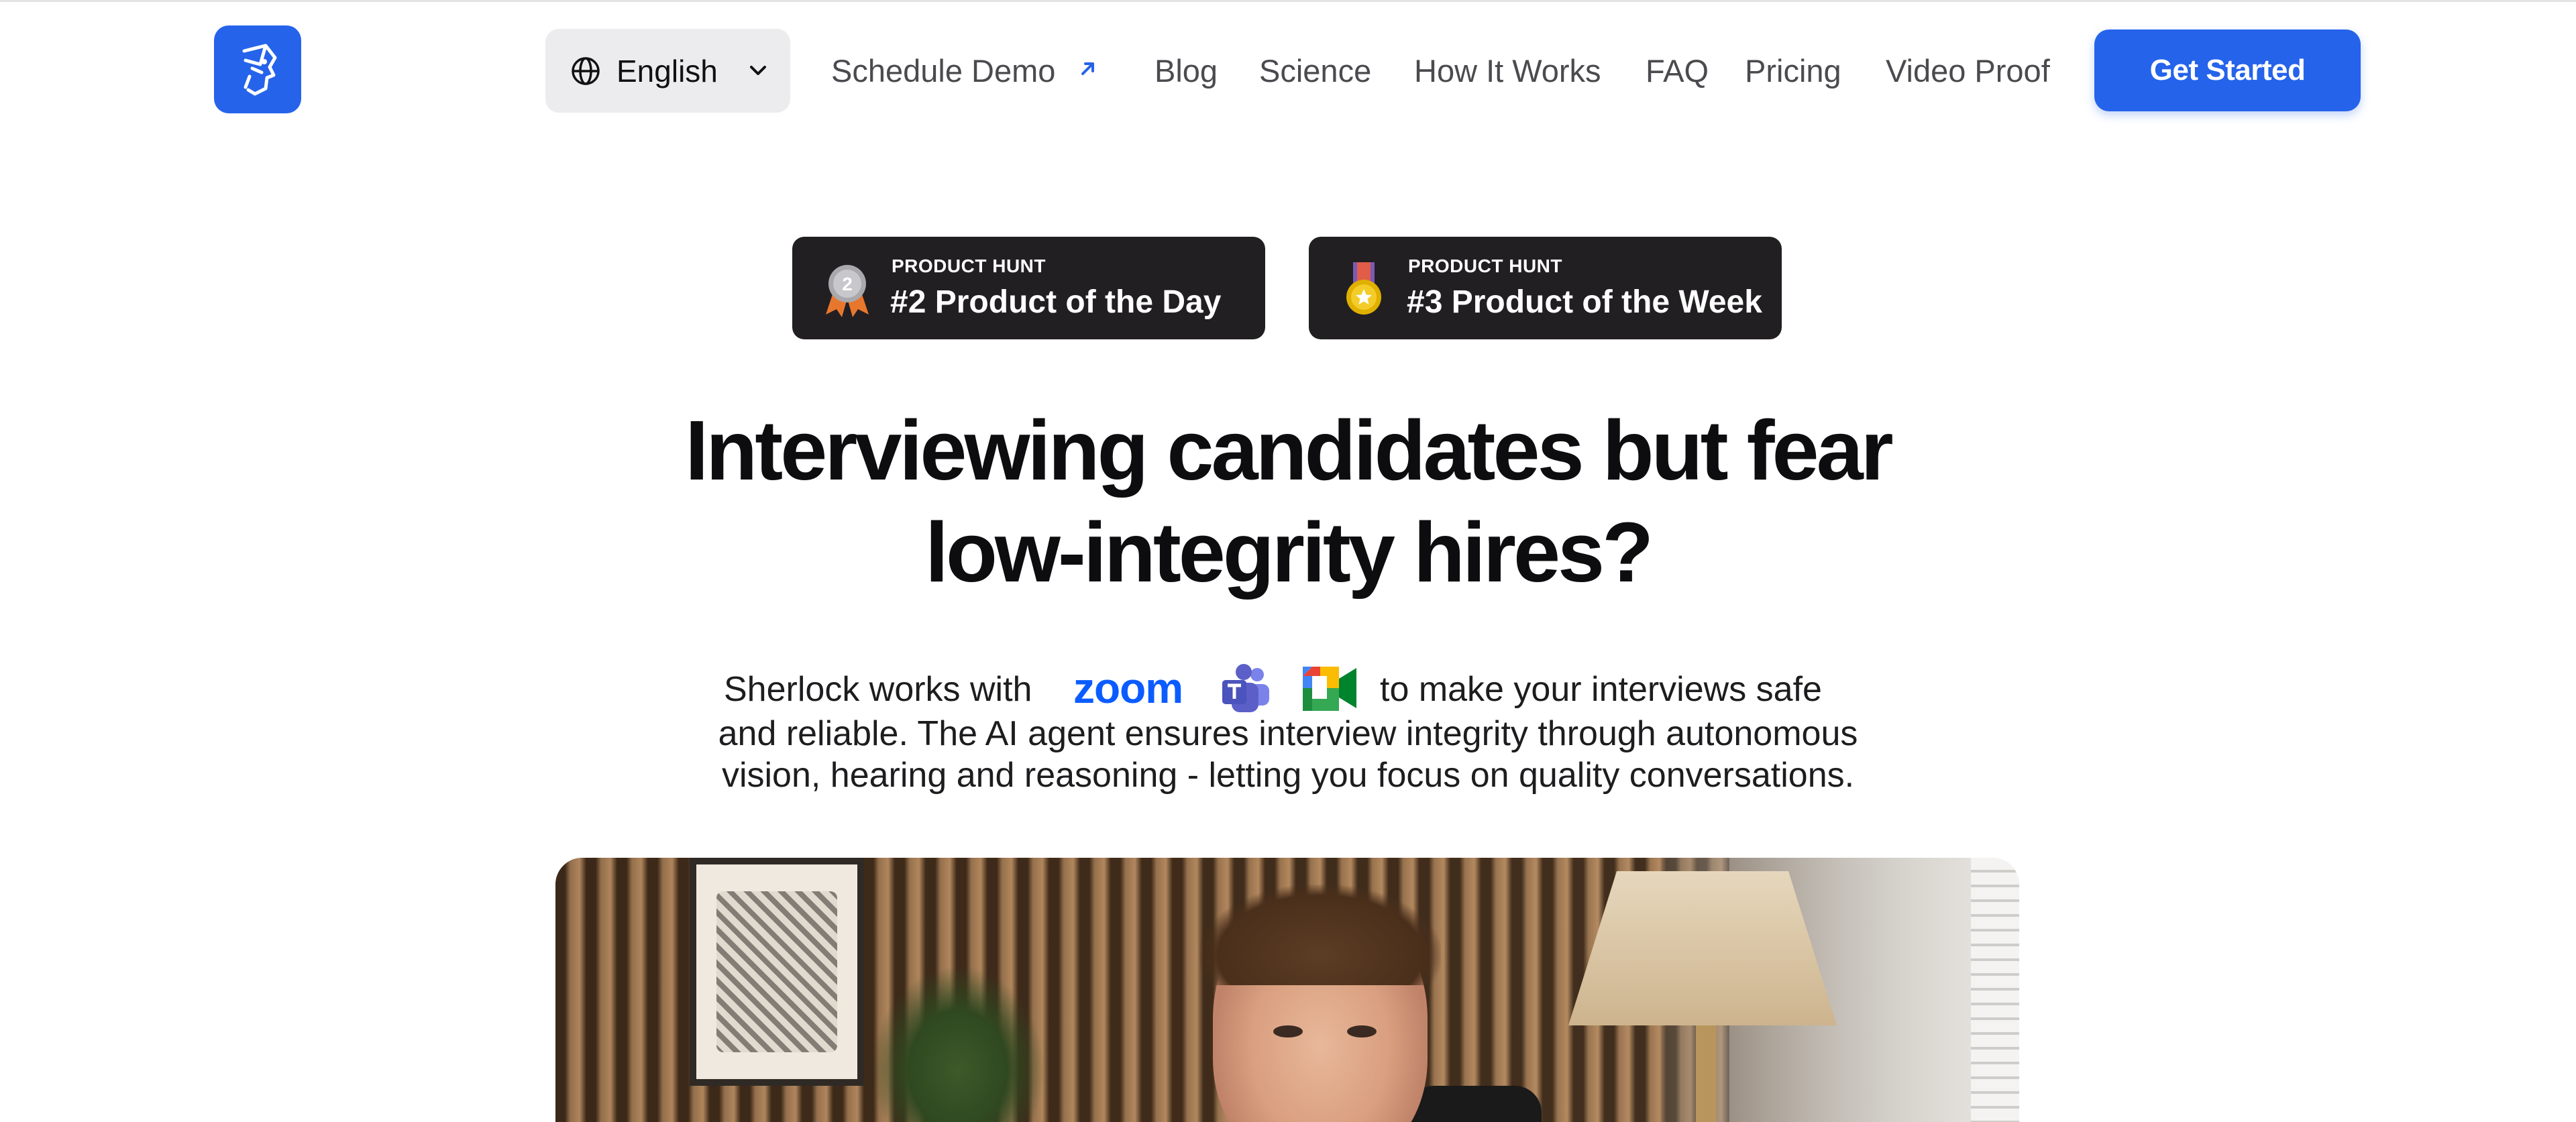 The height and width of the screenshot is (1122, 2576). I want to click on nav-pricing: Pricing, so click(1793, 71).